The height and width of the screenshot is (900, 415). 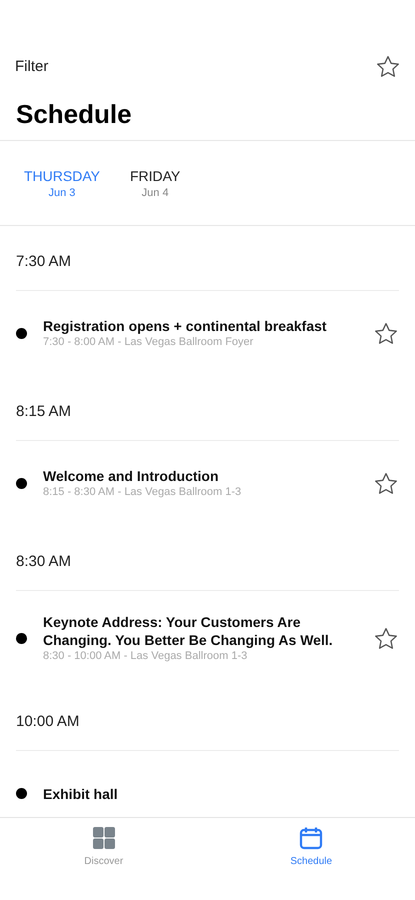 What do you see at coordinates (188, 631) in the screenshot?
I see `event-title: Keynote Address: Your Customers Are Changing. You Better Be Changing As Well.` at bounding box center [188, 631].